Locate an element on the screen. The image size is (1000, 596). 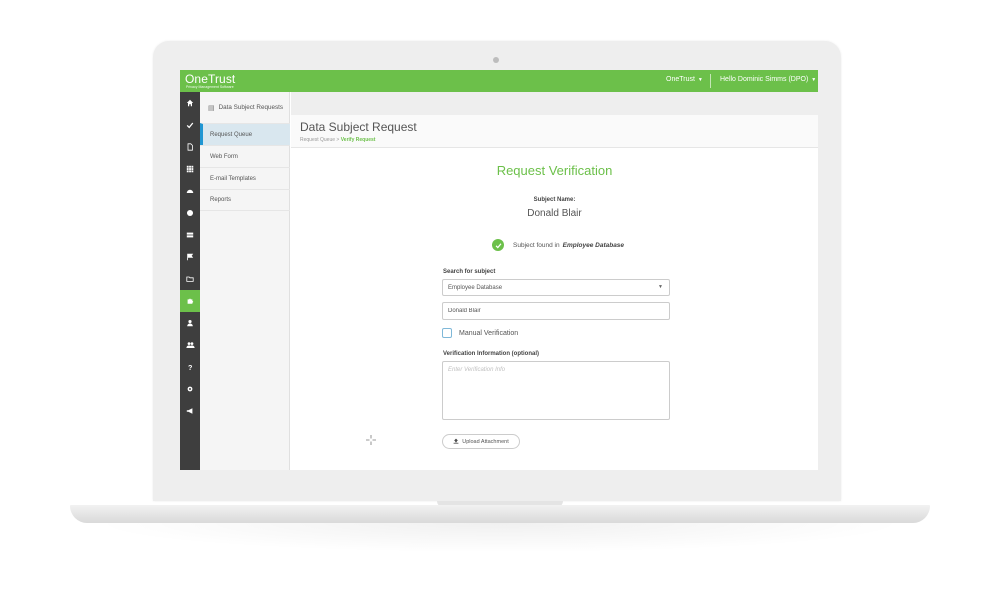
subject-found-text: Subject found in is located at coordinates (536, 245).